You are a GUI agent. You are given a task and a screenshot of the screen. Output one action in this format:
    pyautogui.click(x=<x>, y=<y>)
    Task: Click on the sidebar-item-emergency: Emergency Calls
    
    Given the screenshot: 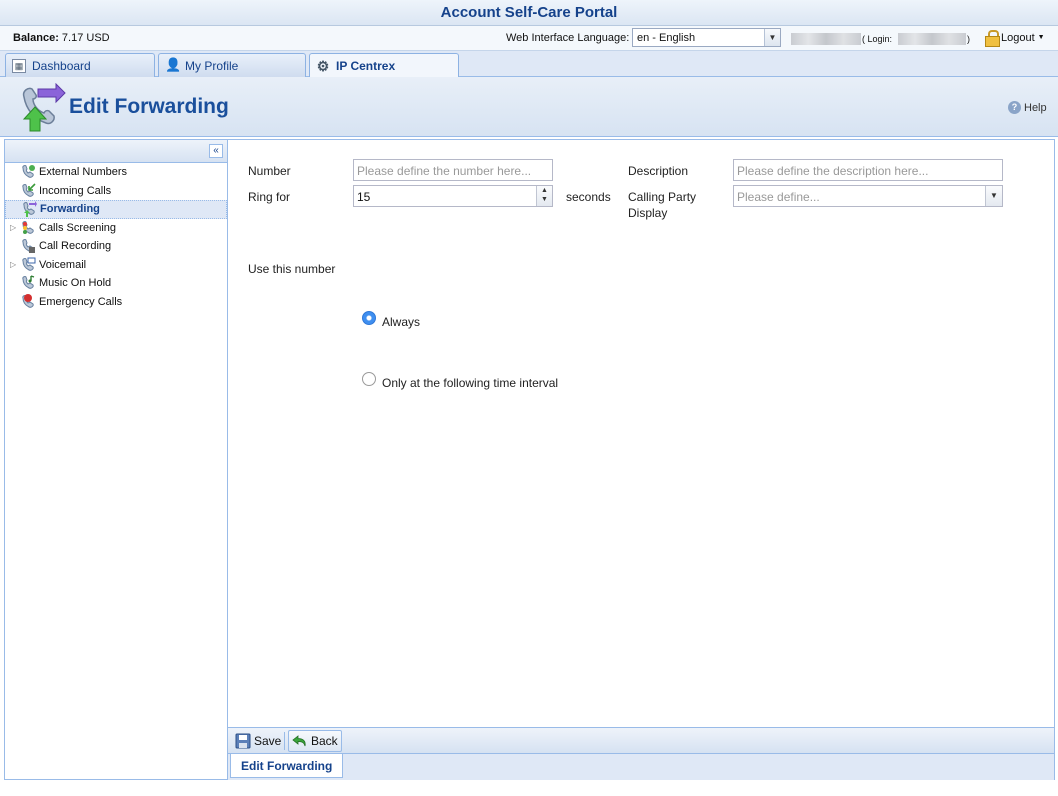 What is the action you would take?
    pyautogui.click(x=116, y=302)
    